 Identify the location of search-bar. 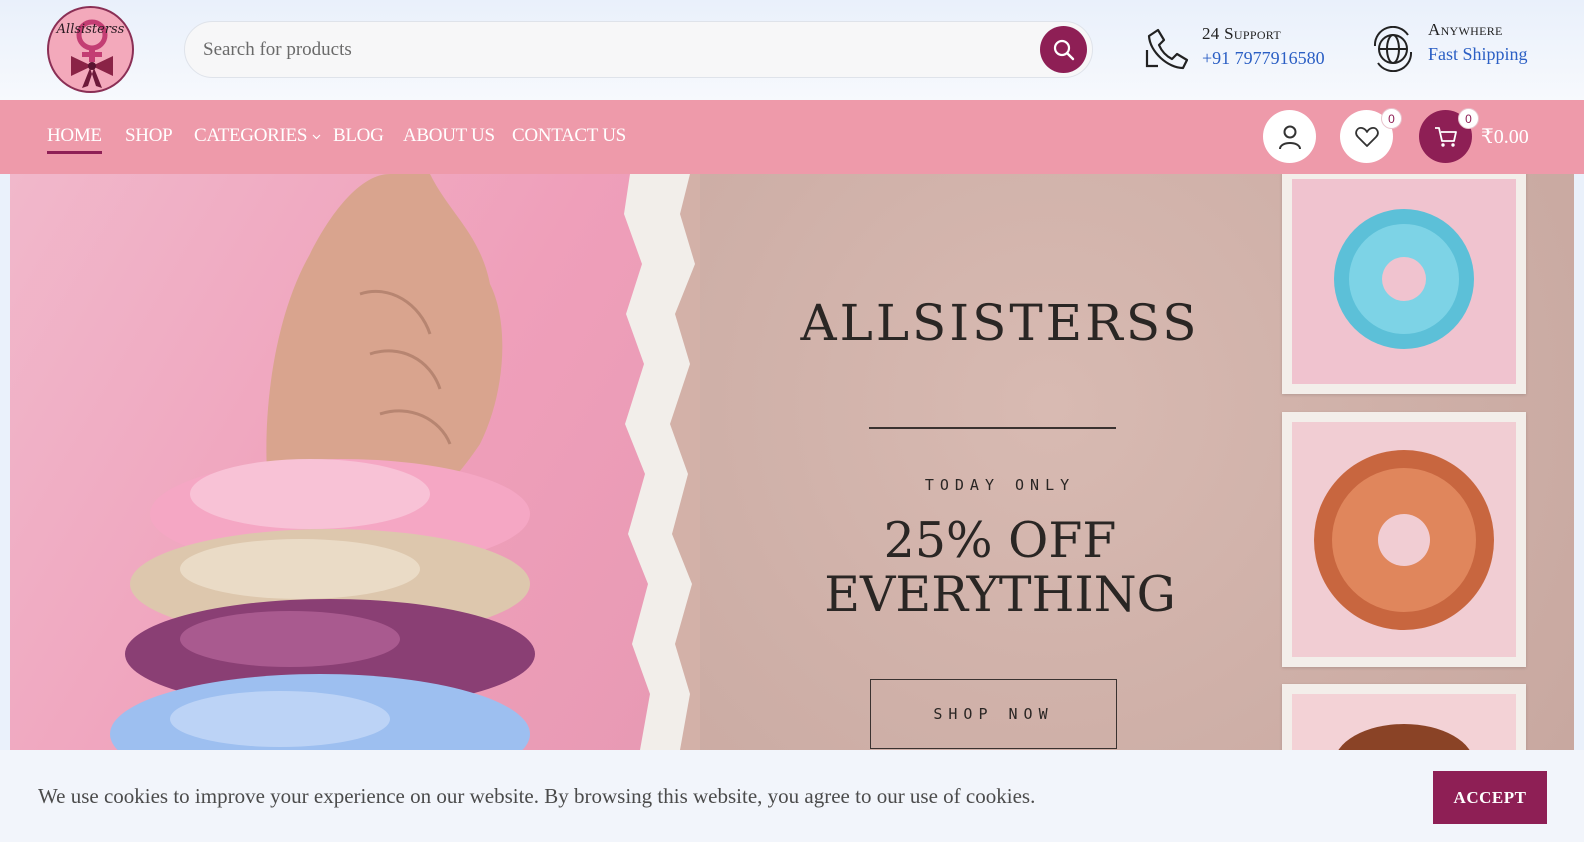
(638, 49).